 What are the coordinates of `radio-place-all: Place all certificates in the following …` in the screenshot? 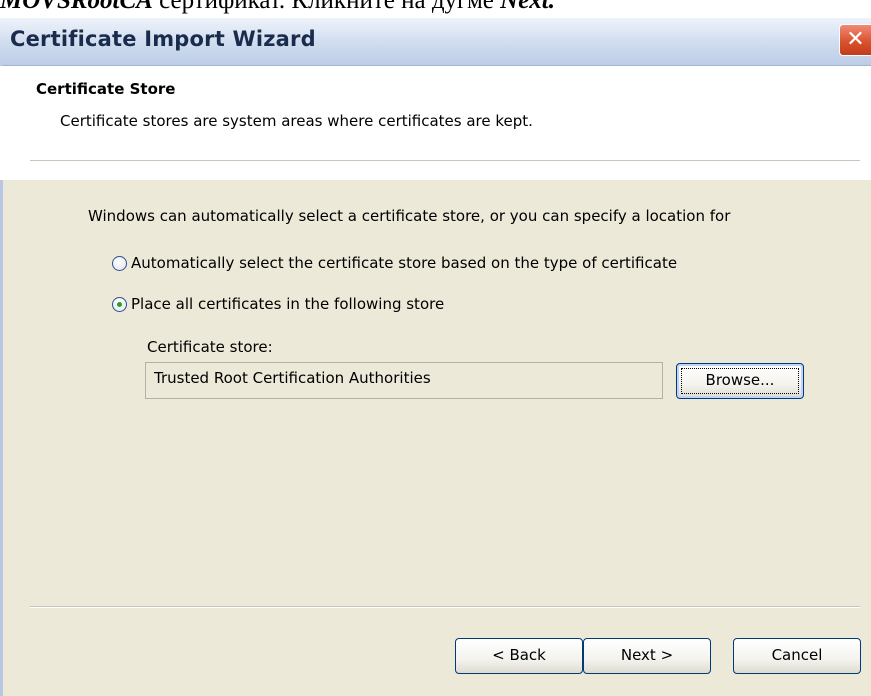 It's located at (278, 304).